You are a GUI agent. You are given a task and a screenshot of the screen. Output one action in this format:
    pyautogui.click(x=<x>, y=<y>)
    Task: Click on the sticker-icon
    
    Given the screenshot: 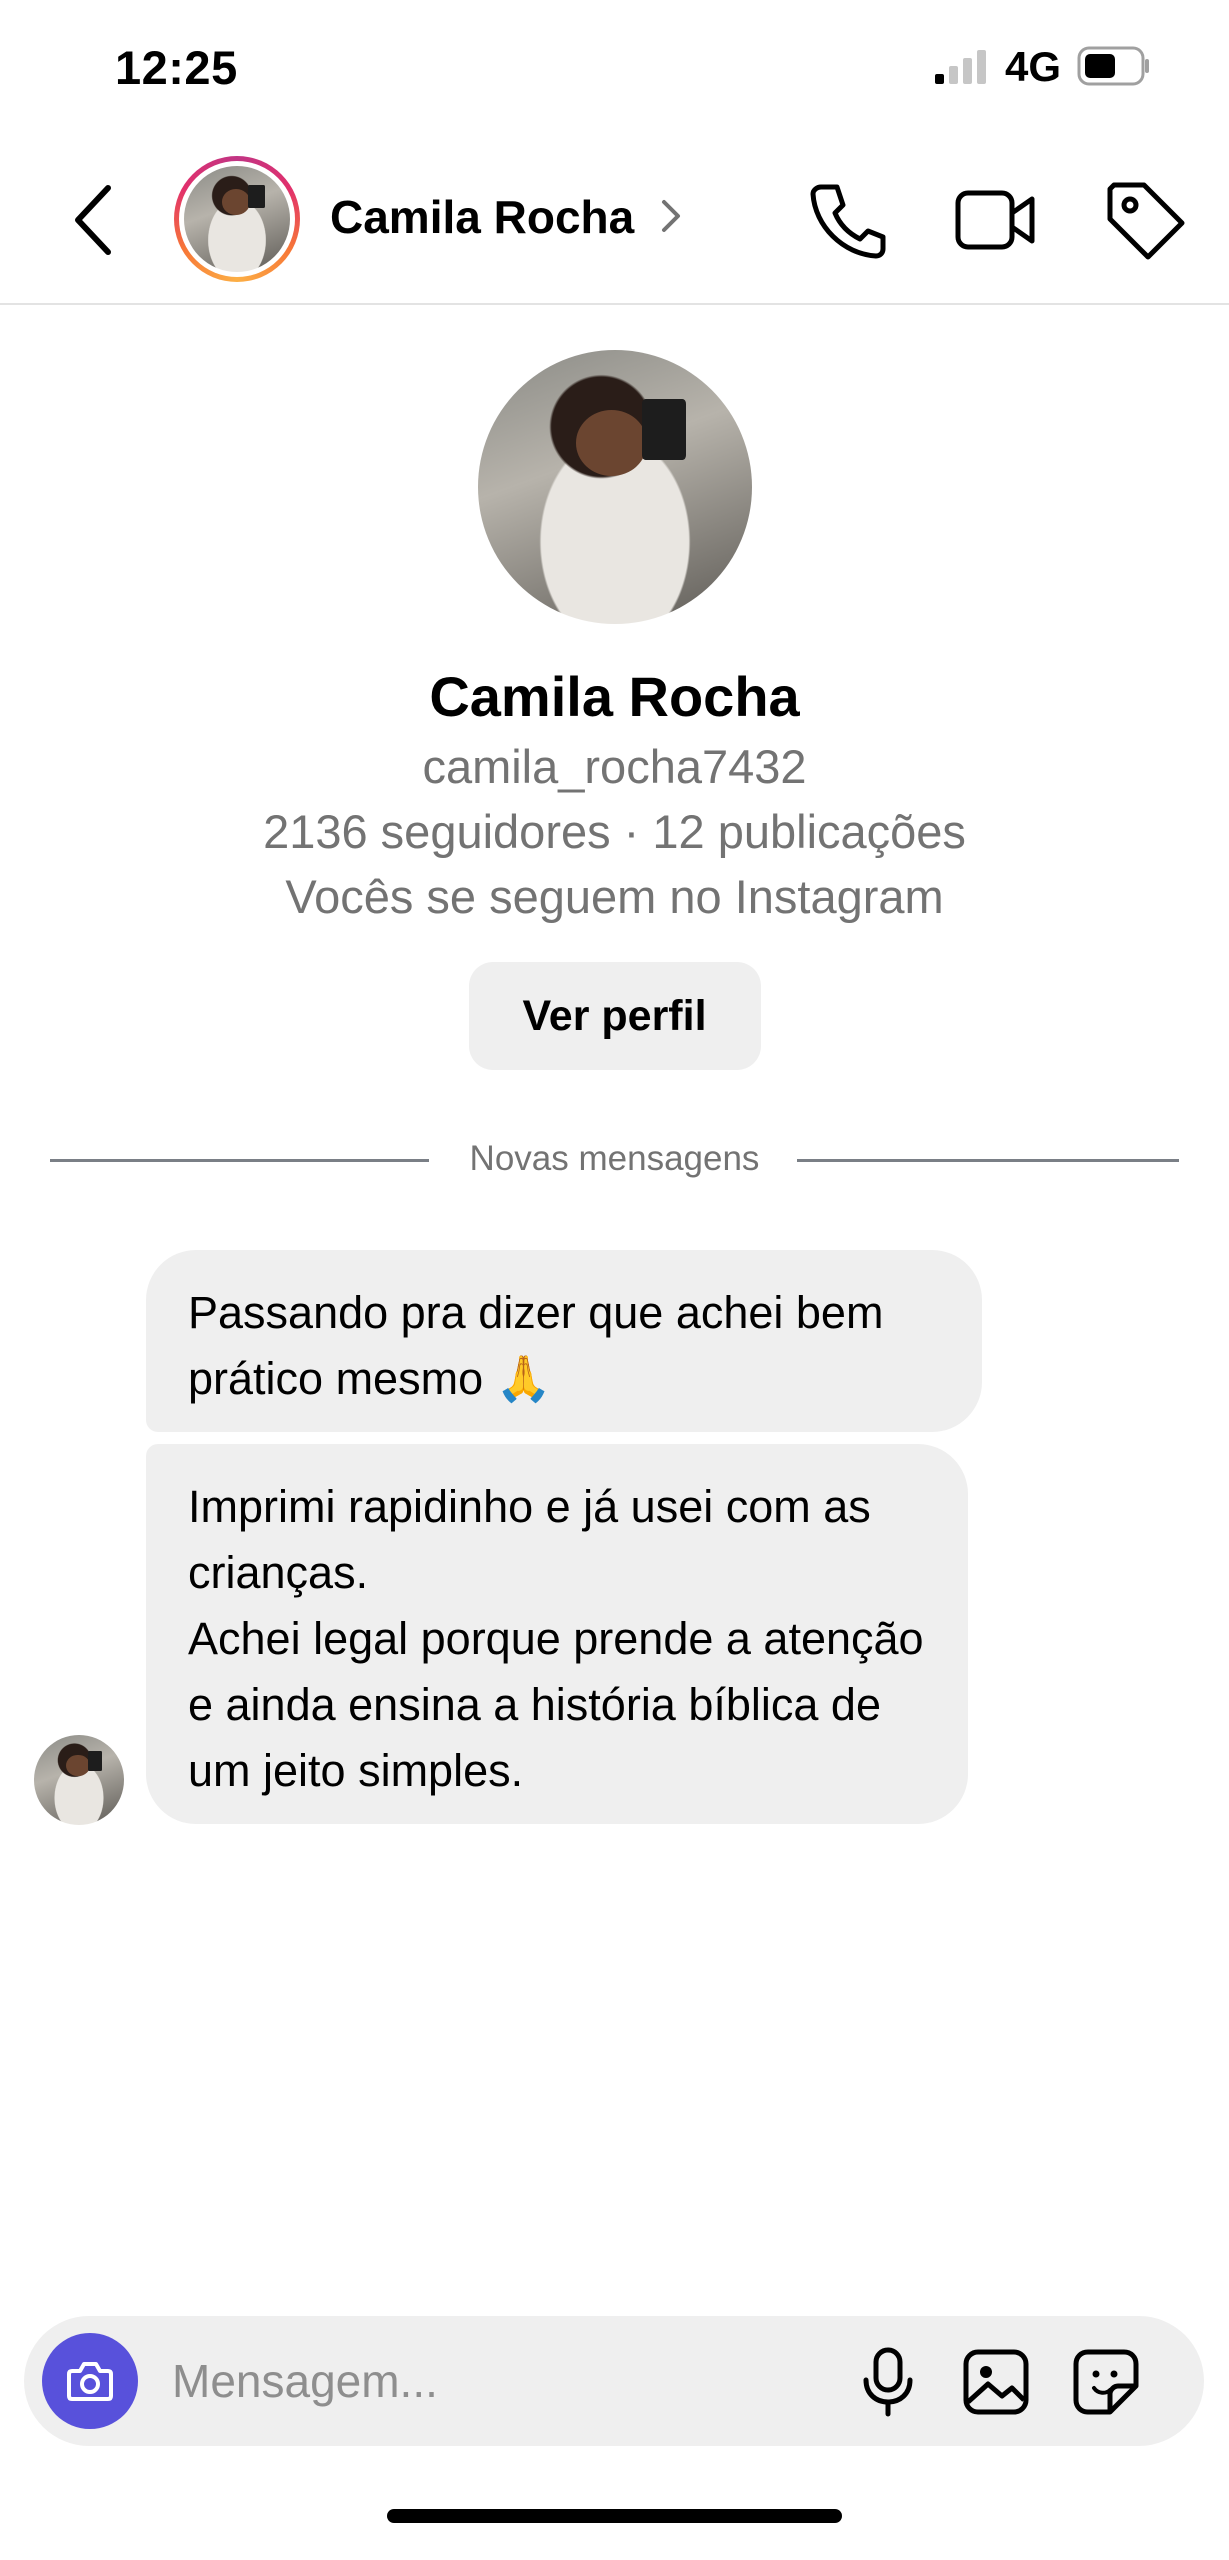 What is the action you would take?
    pyautogui.click(x=1106, y=2382)
    